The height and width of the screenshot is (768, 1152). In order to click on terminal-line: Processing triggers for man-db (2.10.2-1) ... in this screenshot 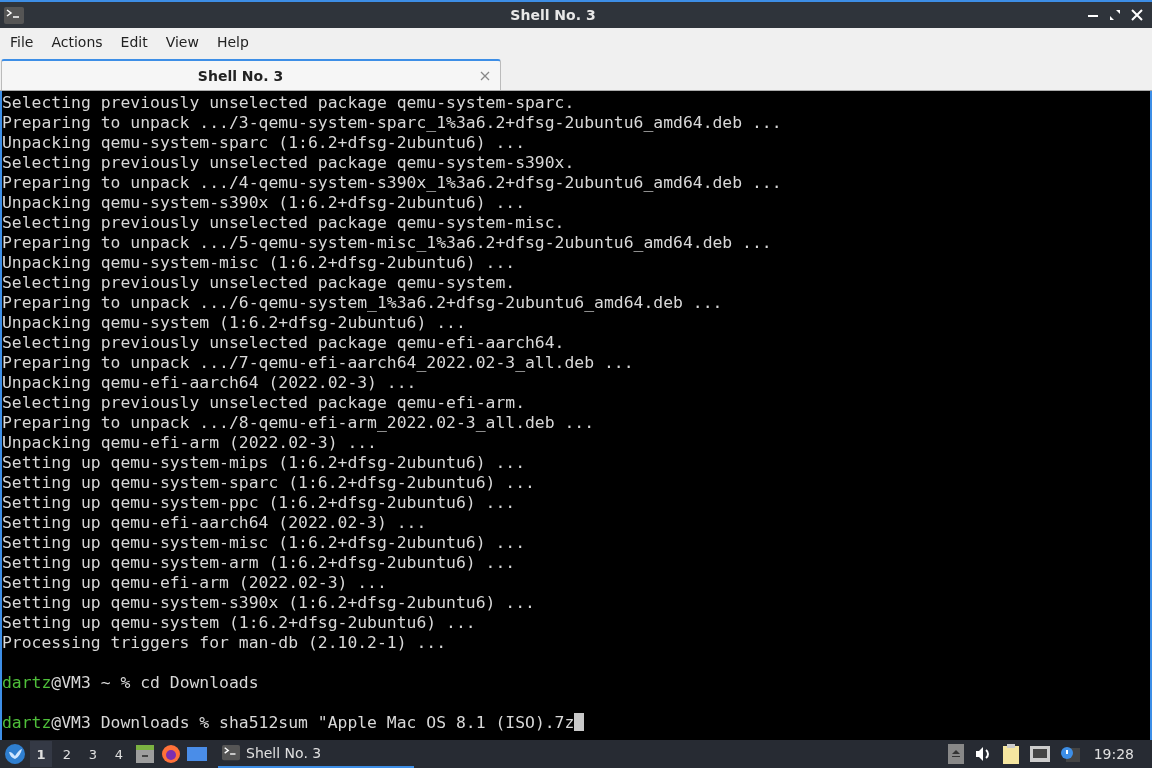, I will do `click(224, 642)`.